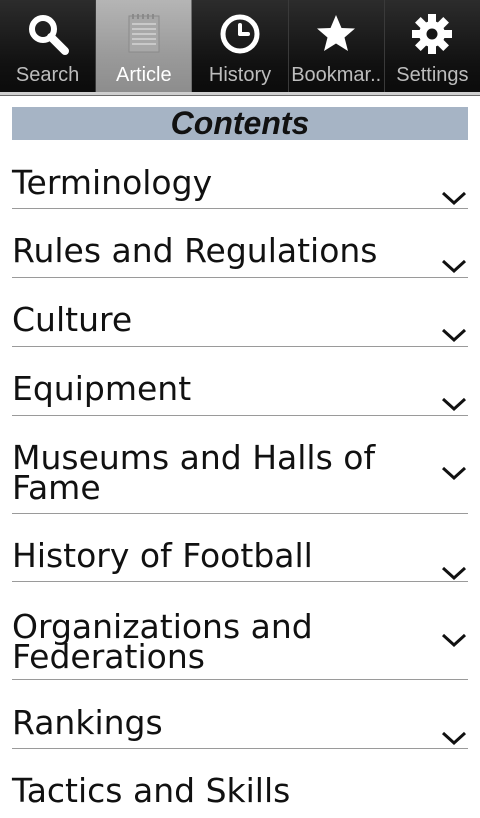 The width and height of the screenshot is (480, 818). I want to click on contents-item-label: Organizations and Federations, so click(162, 641).